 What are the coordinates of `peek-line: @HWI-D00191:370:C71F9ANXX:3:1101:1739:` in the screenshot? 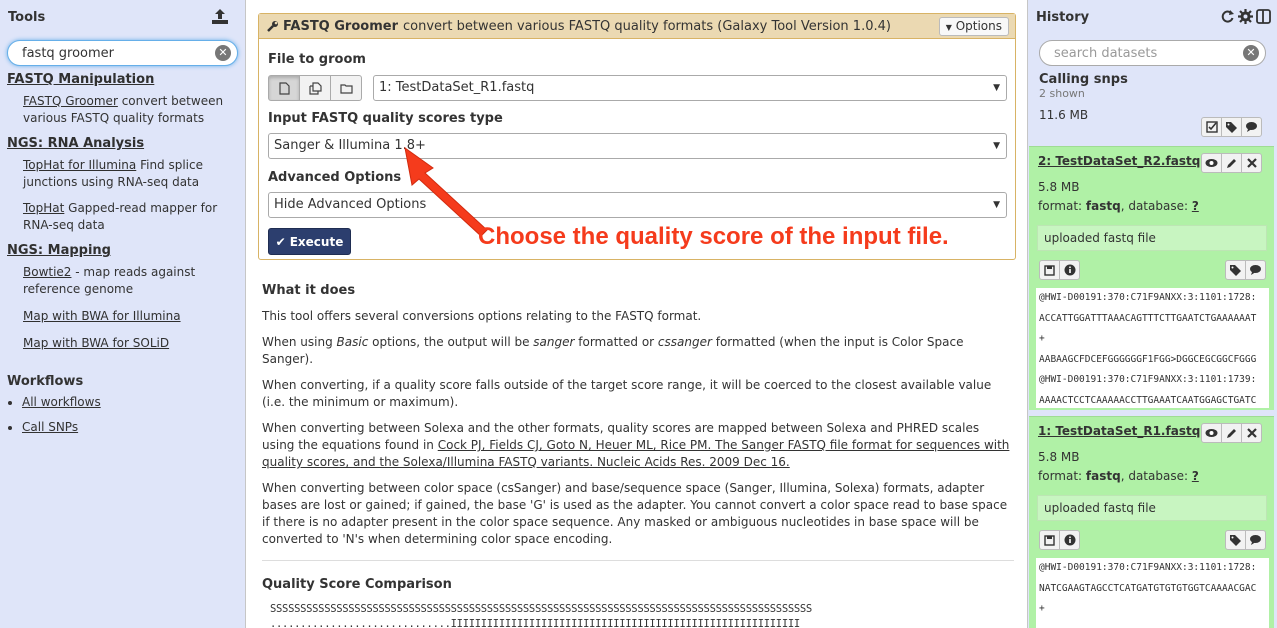 It's located at (1148, 379).